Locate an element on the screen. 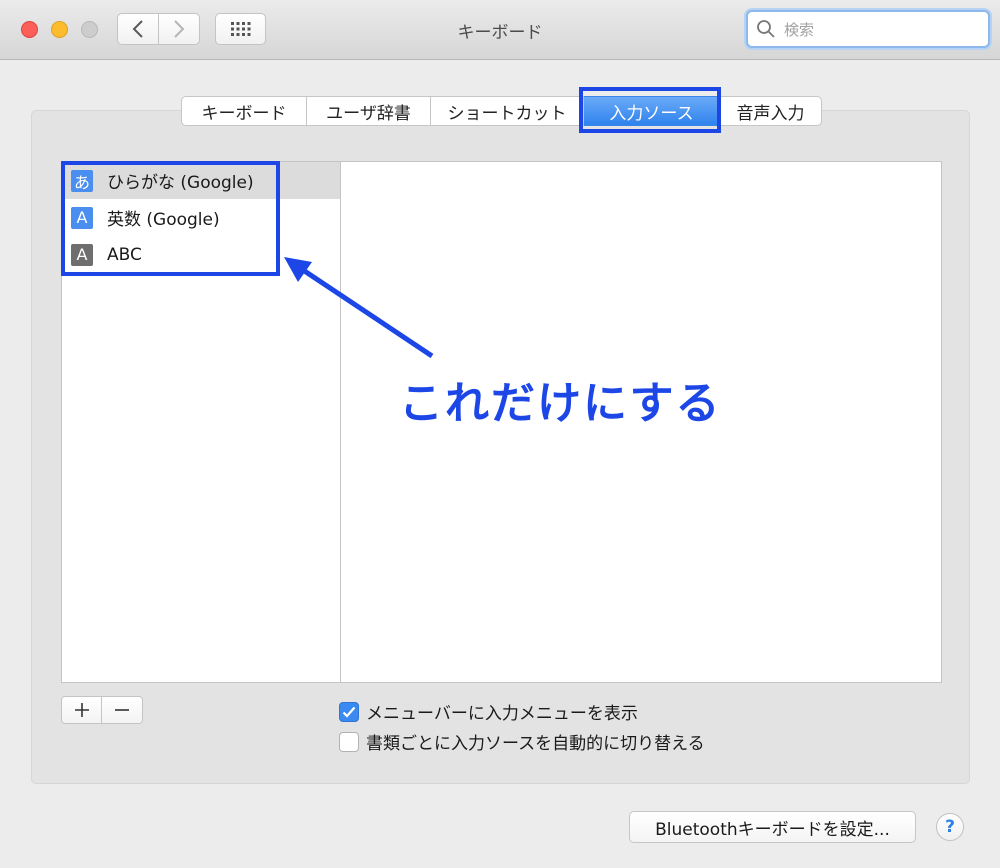  tab-bar: キーボード ユーザ辞書 ショートカット 入力ソース 音声入力 is located at coordinates (501, 111).